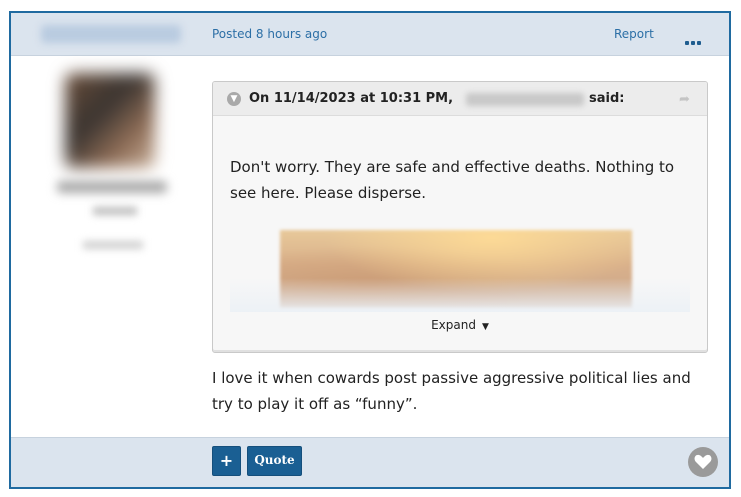 This screenshot has height=497, width=741. I want to click on quote-citation-said: said:, so click(607, 98).